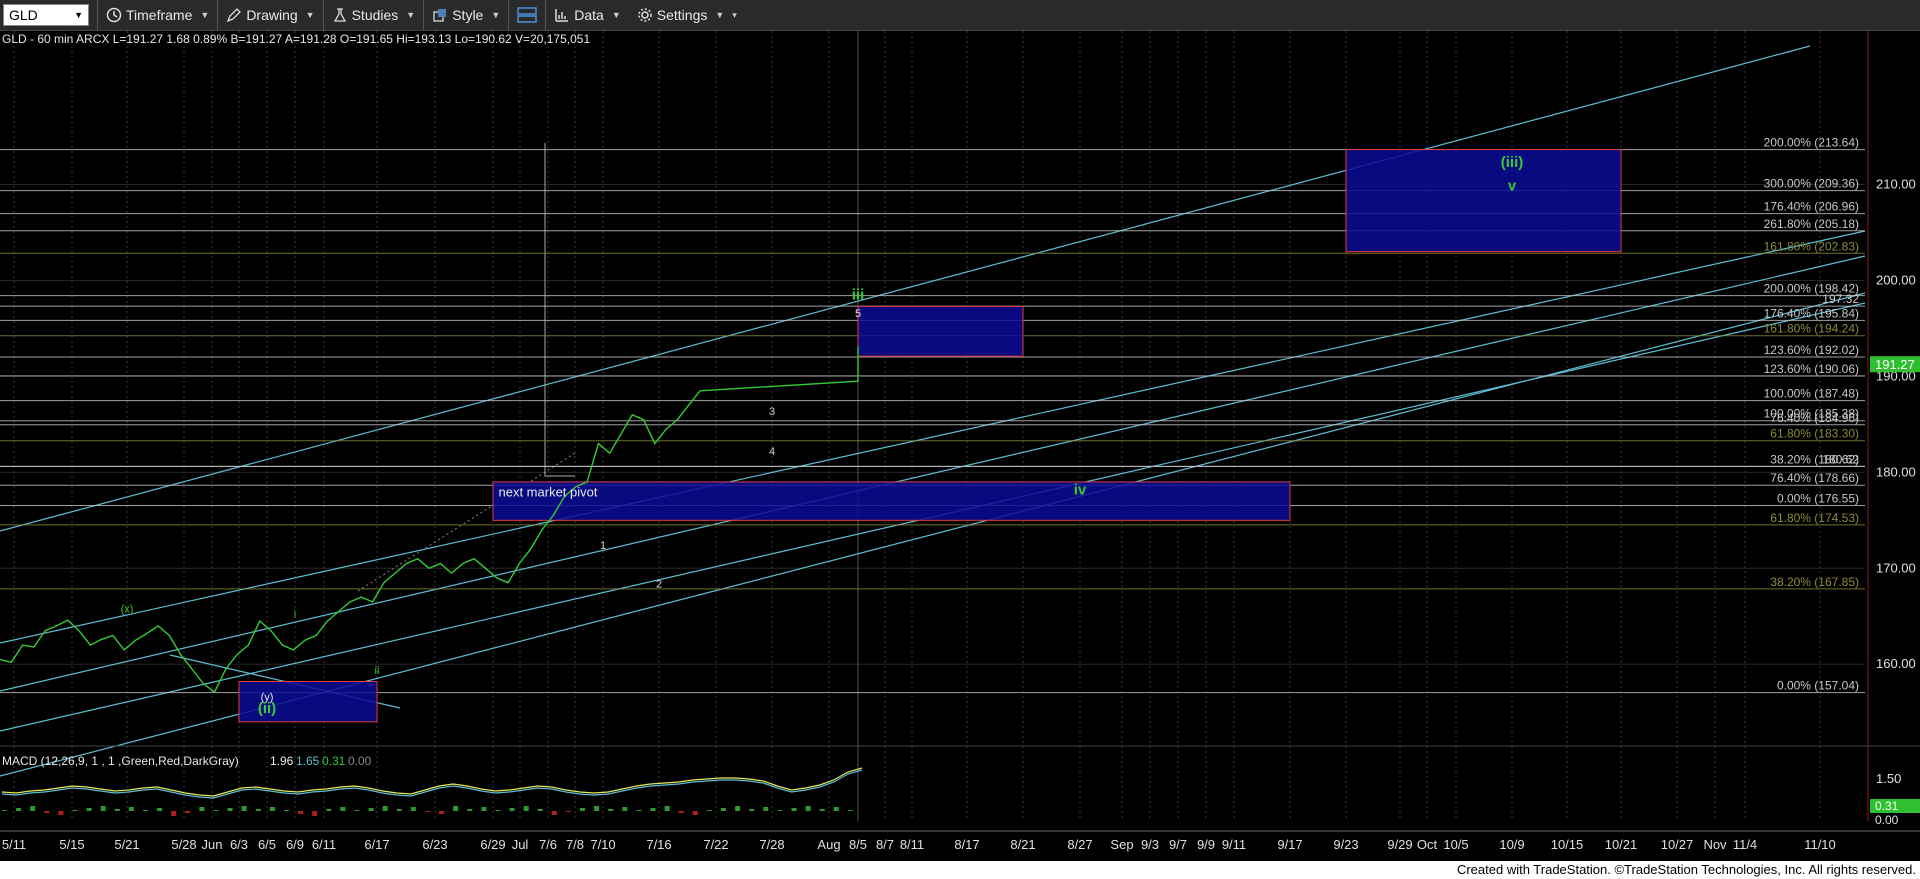 The height and width of the screenshot is (879, 1920). What do you see at coordinates (1818, 498) in the screenshot?
I see `fib-label: 0.00% (176.55)` at bounding box center [1818, 498].